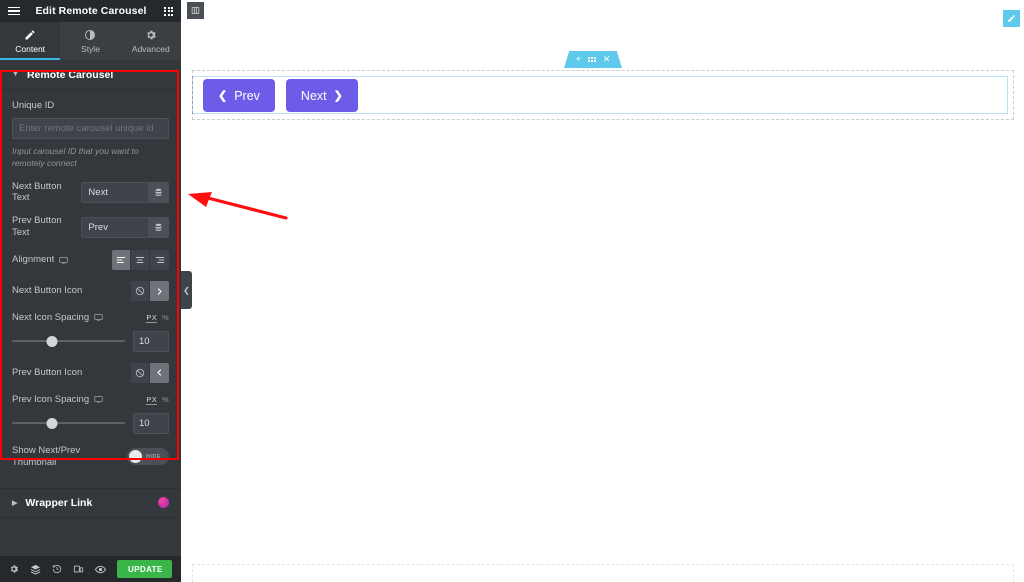  What do you see at coordinates (15, 503) in the screenshot?
I see `caret-right-icon: ▶` at bounding box center [15, 503].